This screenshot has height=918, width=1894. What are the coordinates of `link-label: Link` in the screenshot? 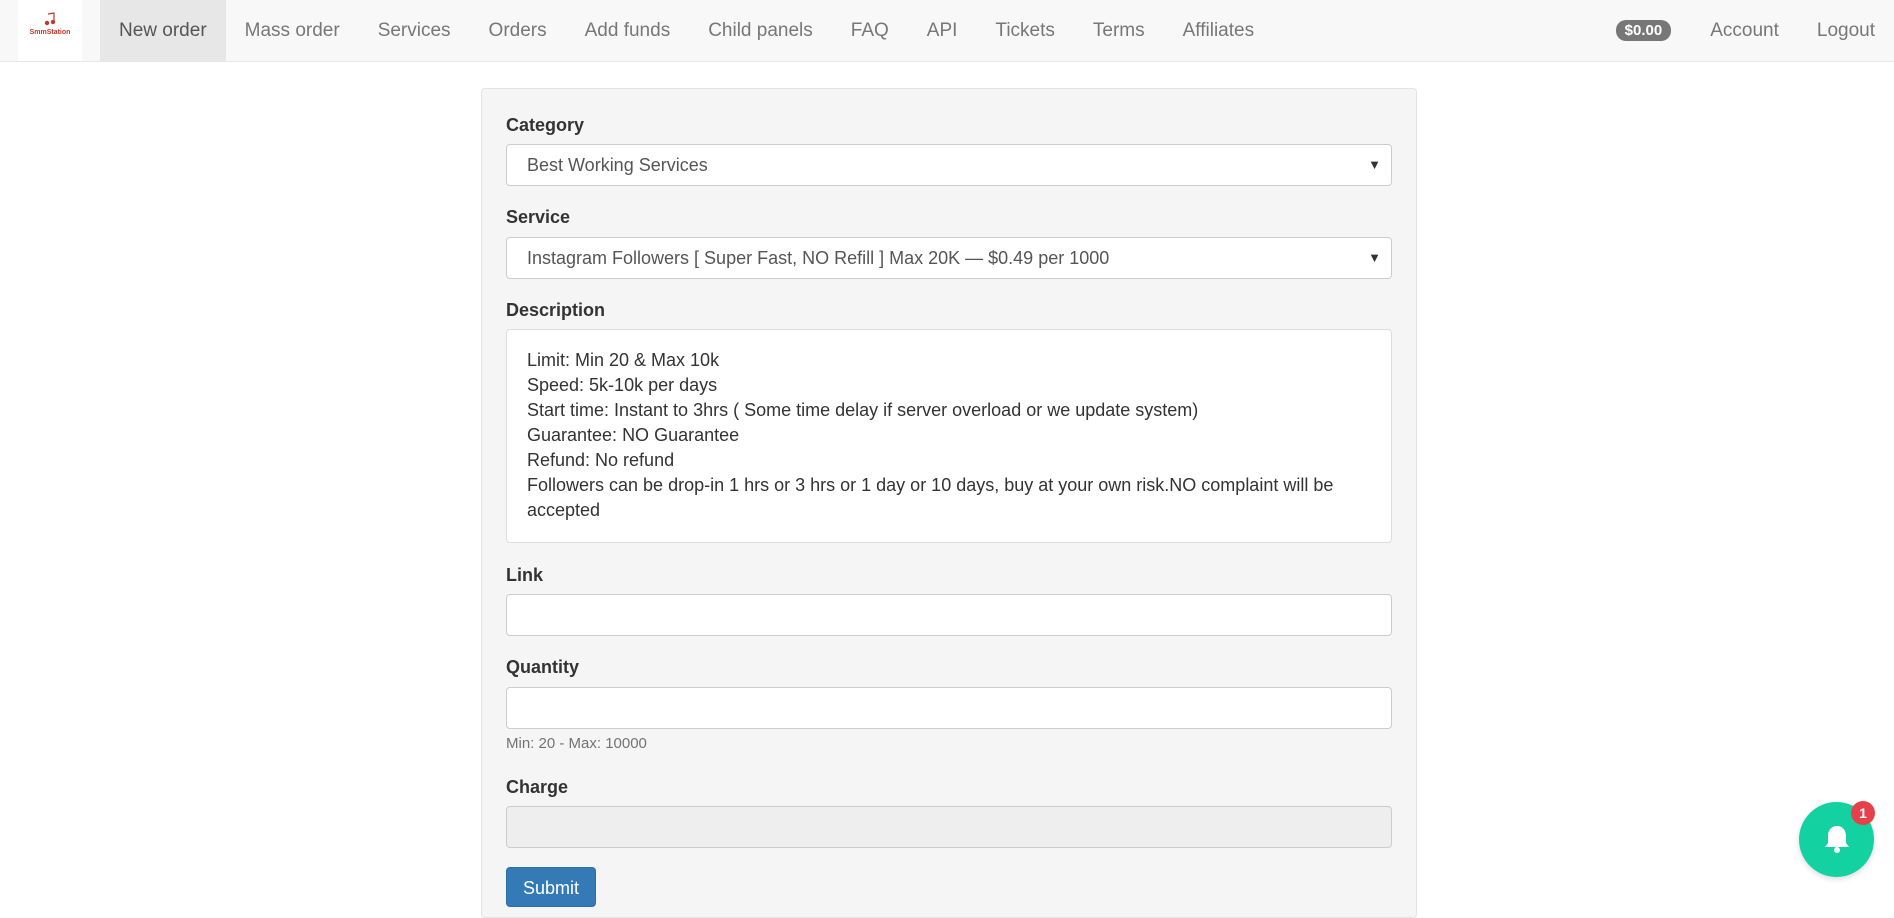 It's located at (525, 575).